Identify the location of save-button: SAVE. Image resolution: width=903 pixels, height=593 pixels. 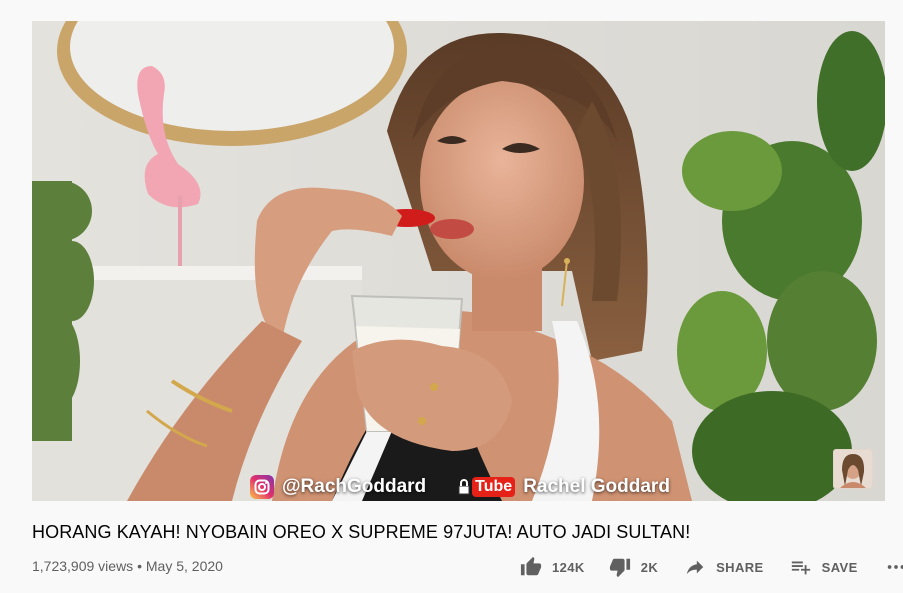
(824, 567).